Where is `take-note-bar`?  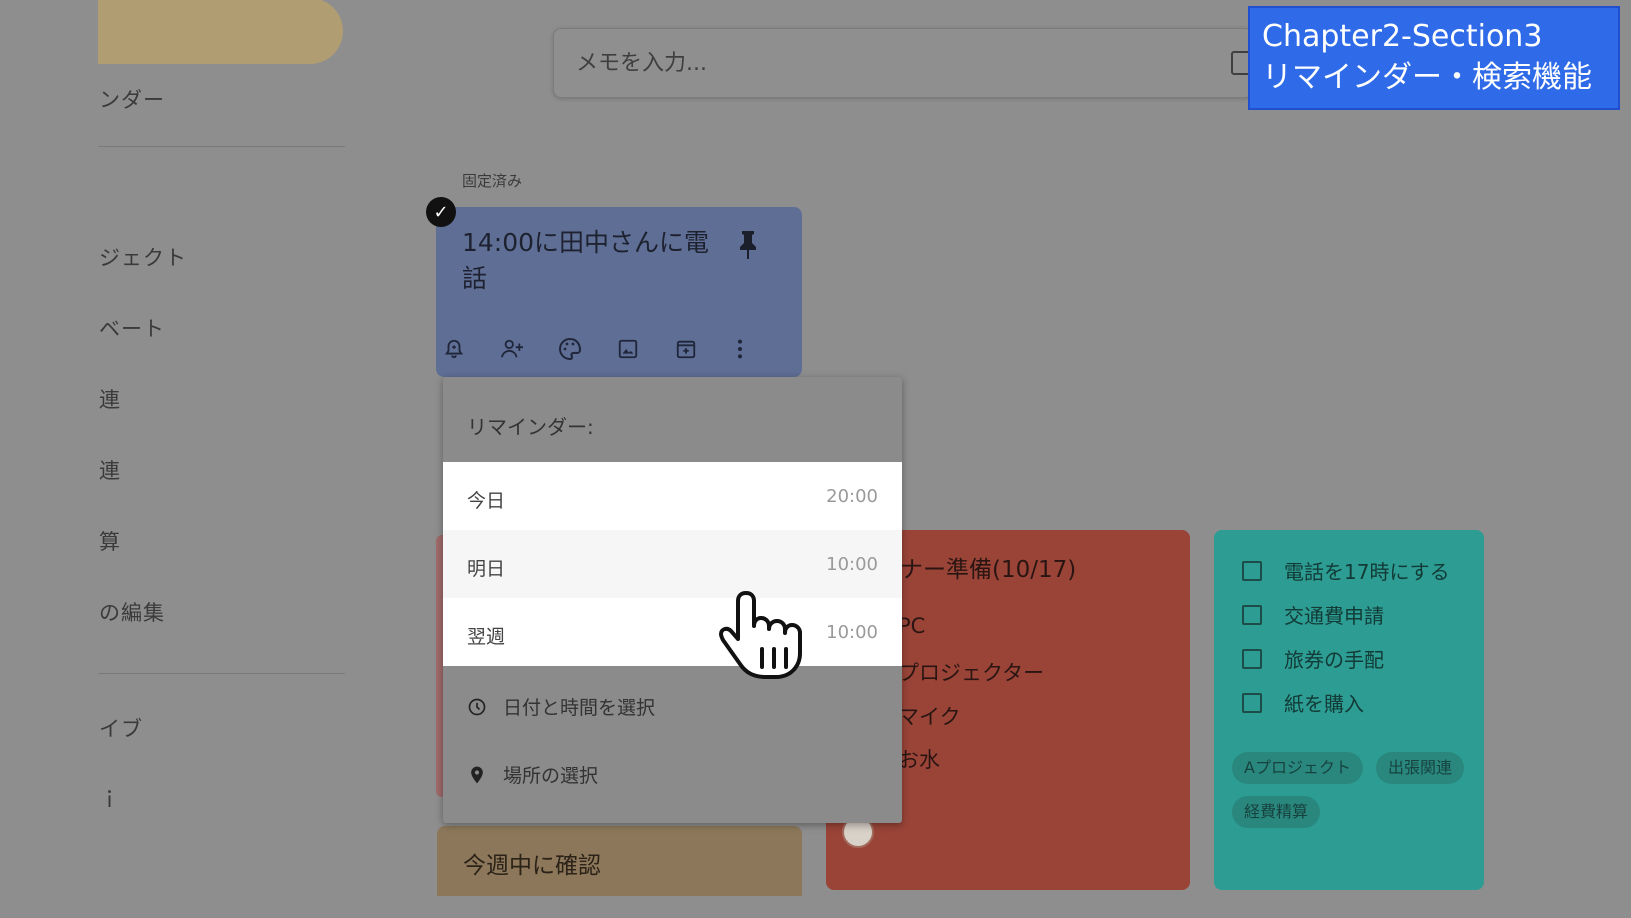 take-note-bar is located at coordinates (904, 63).